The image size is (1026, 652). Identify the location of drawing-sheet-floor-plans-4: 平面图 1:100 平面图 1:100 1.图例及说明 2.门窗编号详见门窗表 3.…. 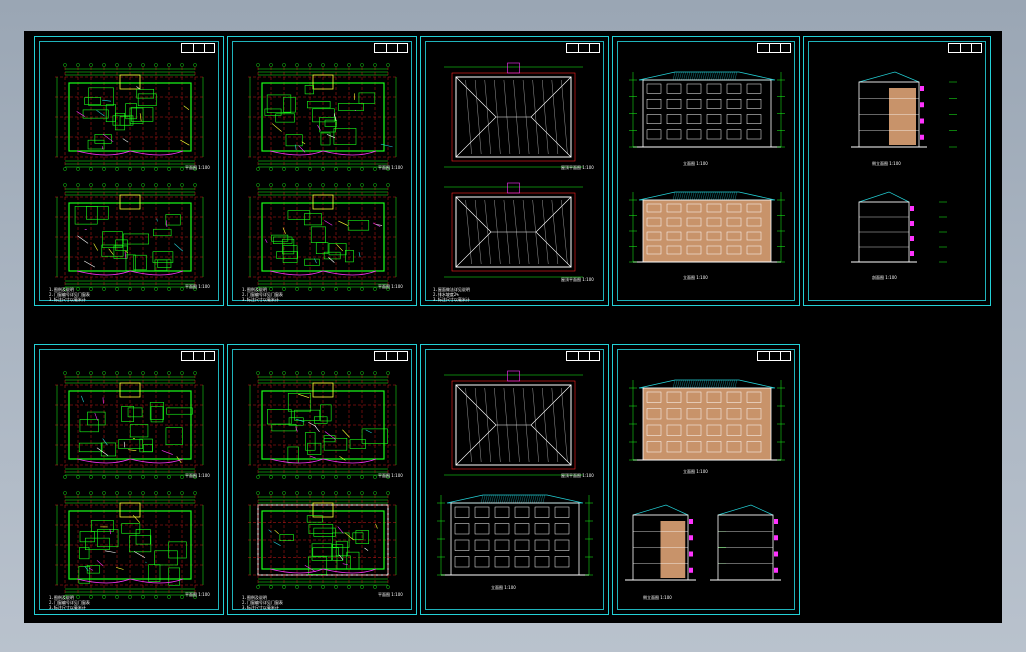
(322, 479).